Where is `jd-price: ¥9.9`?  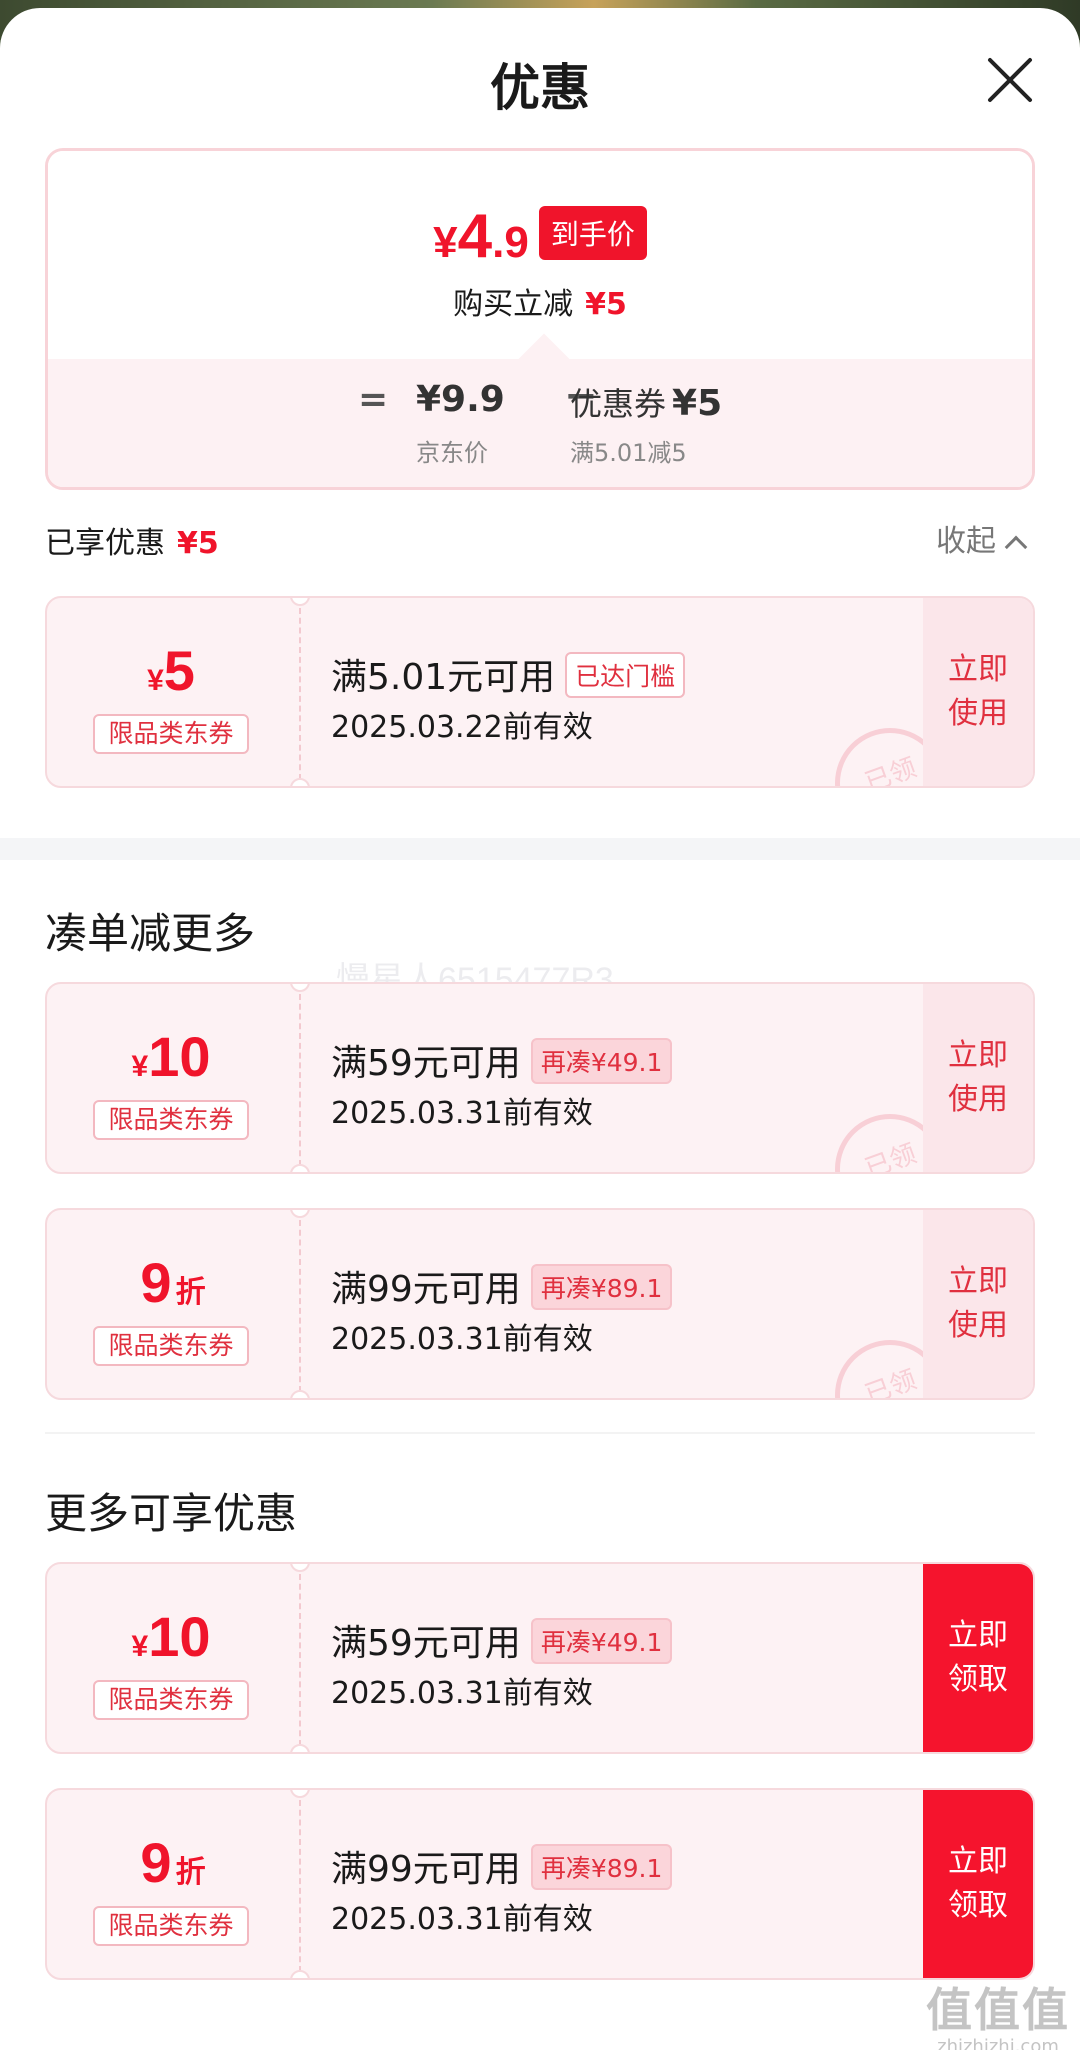 jd-price: ¥9.9 is located at coordinates (460, 399).